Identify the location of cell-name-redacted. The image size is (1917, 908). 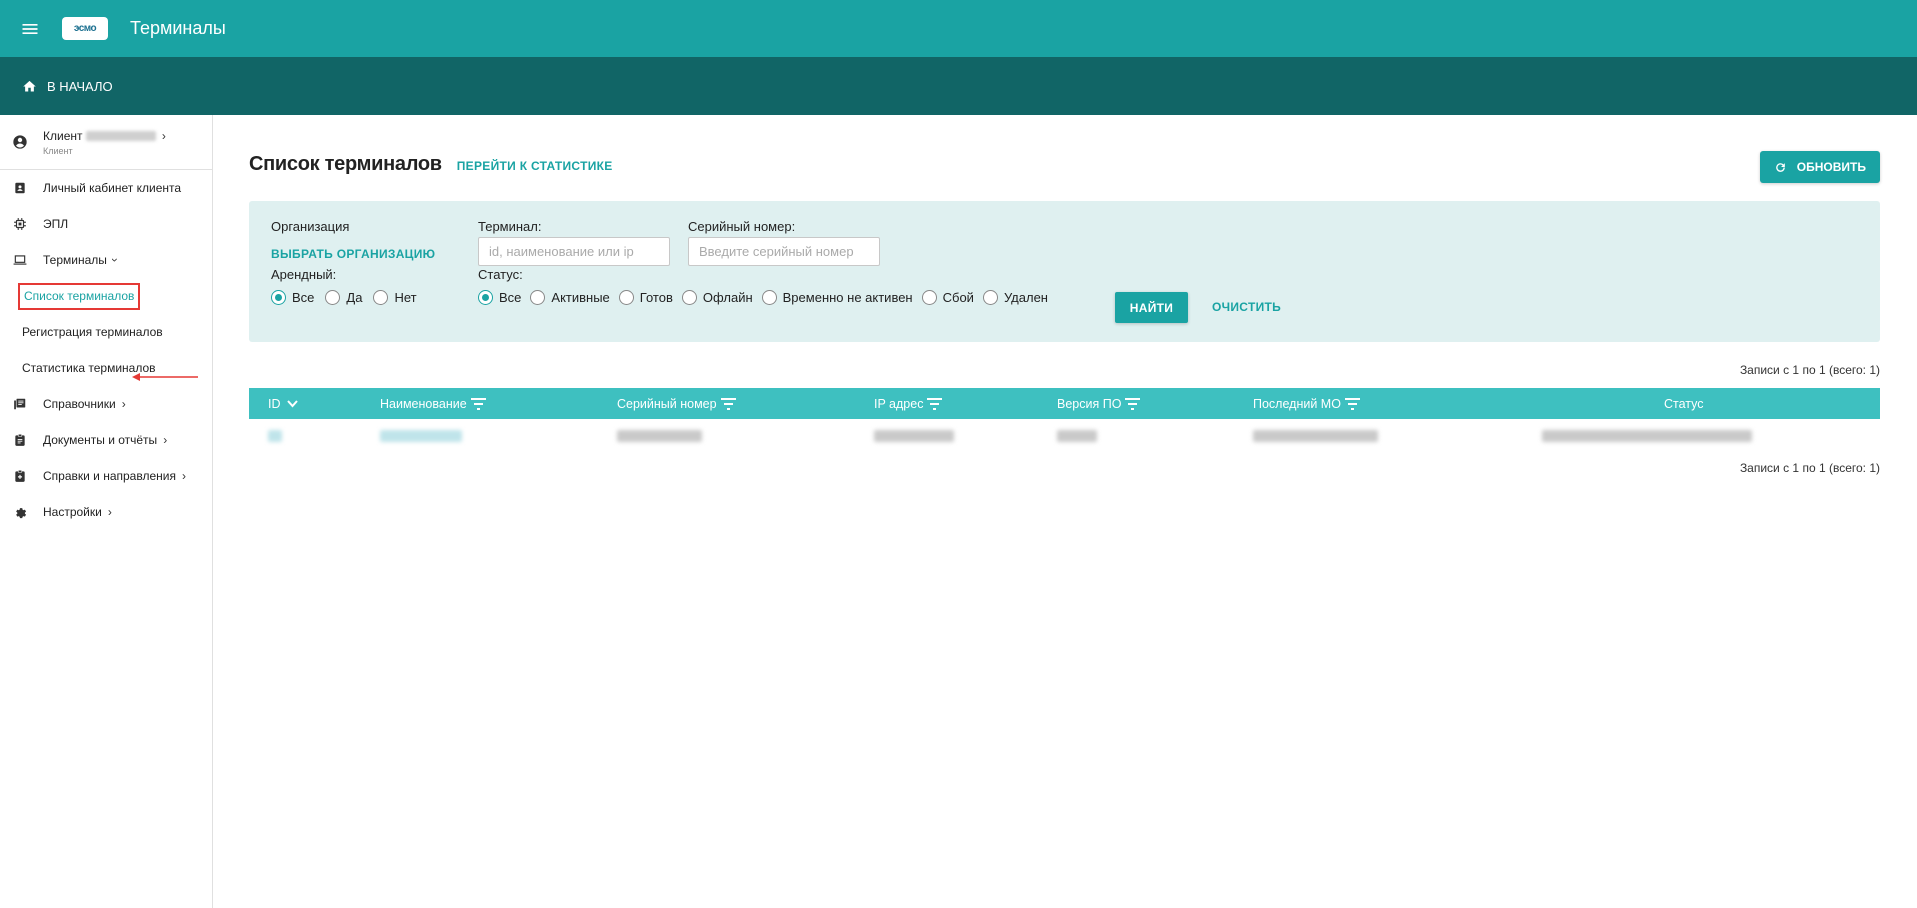
(421, 436).